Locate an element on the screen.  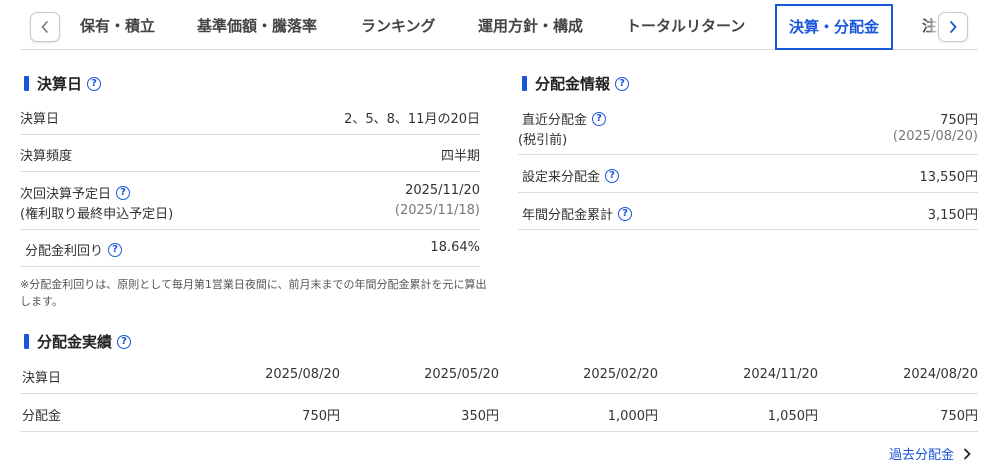
row-value: 2025/11/20 is located at coordinates (442, 190).